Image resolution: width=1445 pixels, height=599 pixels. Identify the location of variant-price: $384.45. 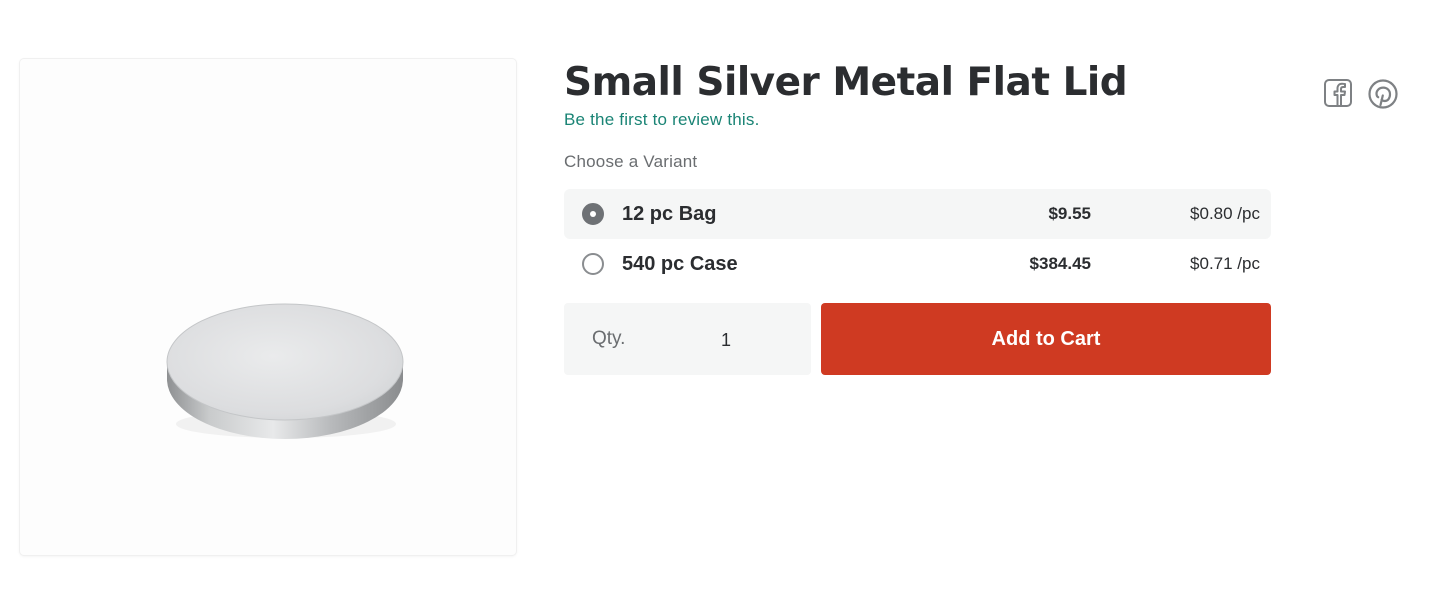
(1060, 263).